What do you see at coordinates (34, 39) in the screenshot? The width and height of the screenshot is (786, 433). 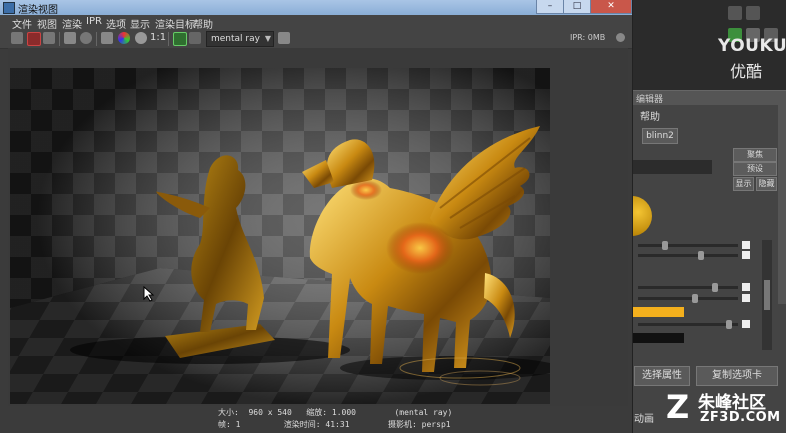 I see `ipr-render-icon` at bounding box center [34, 39].